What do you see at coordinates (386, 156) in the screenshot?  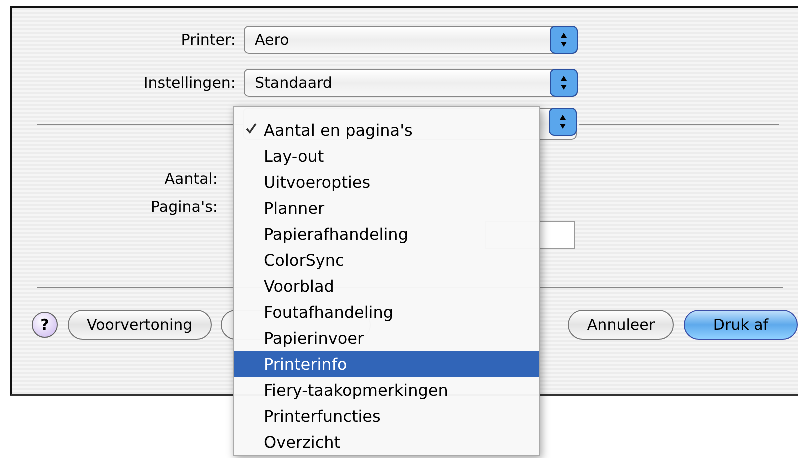 I see `menu-item: Lay-out` at bounding box center [386, 156].